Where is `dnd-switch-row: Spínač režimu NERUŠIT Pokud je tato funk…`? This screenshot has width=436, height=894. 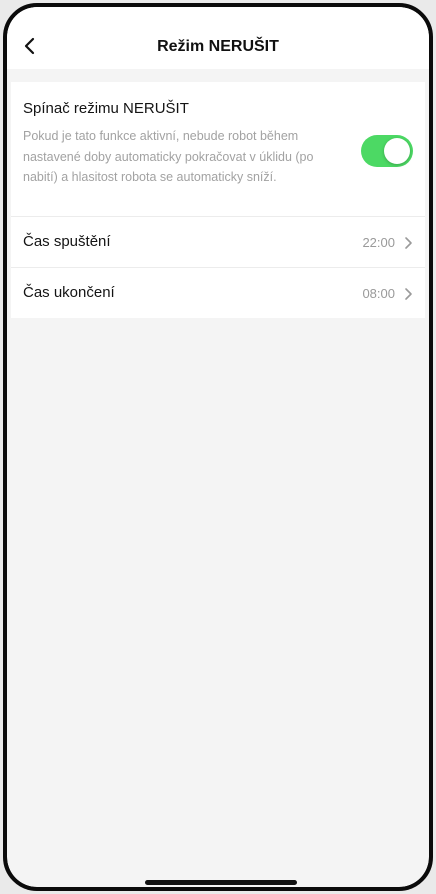
dnd-switch-row: Spínač režimu NERUŠIT Pokud je tato funk… is located at coordinates (218, 149).